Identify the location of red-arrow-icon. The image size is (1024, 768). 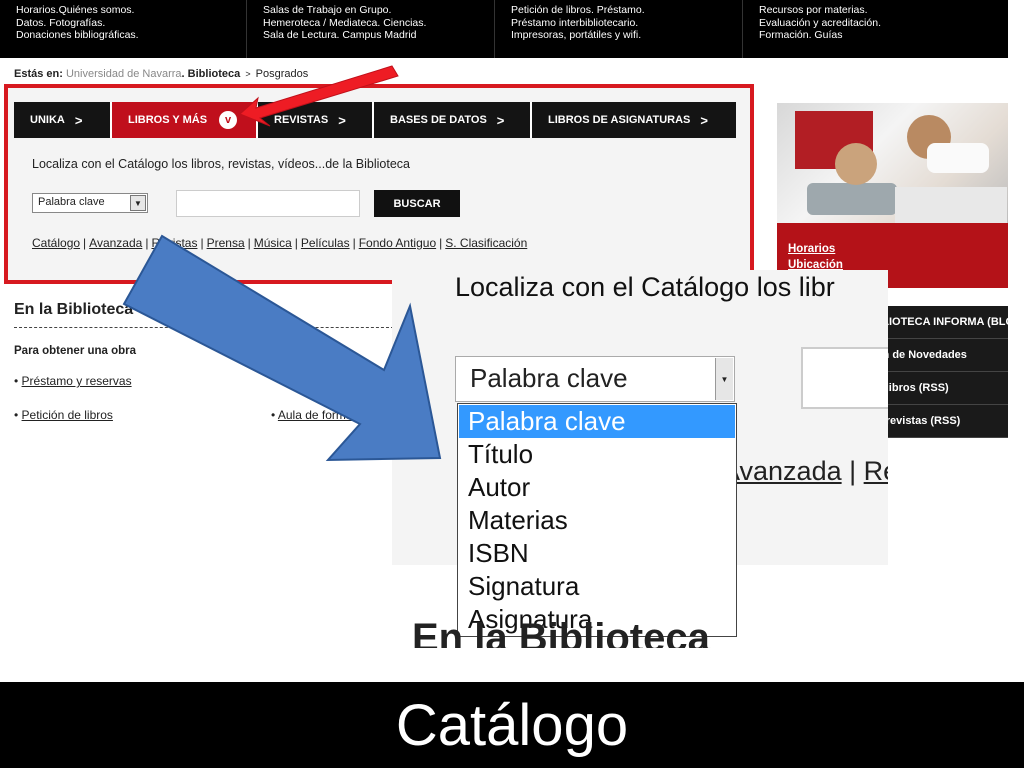
(319, 96).